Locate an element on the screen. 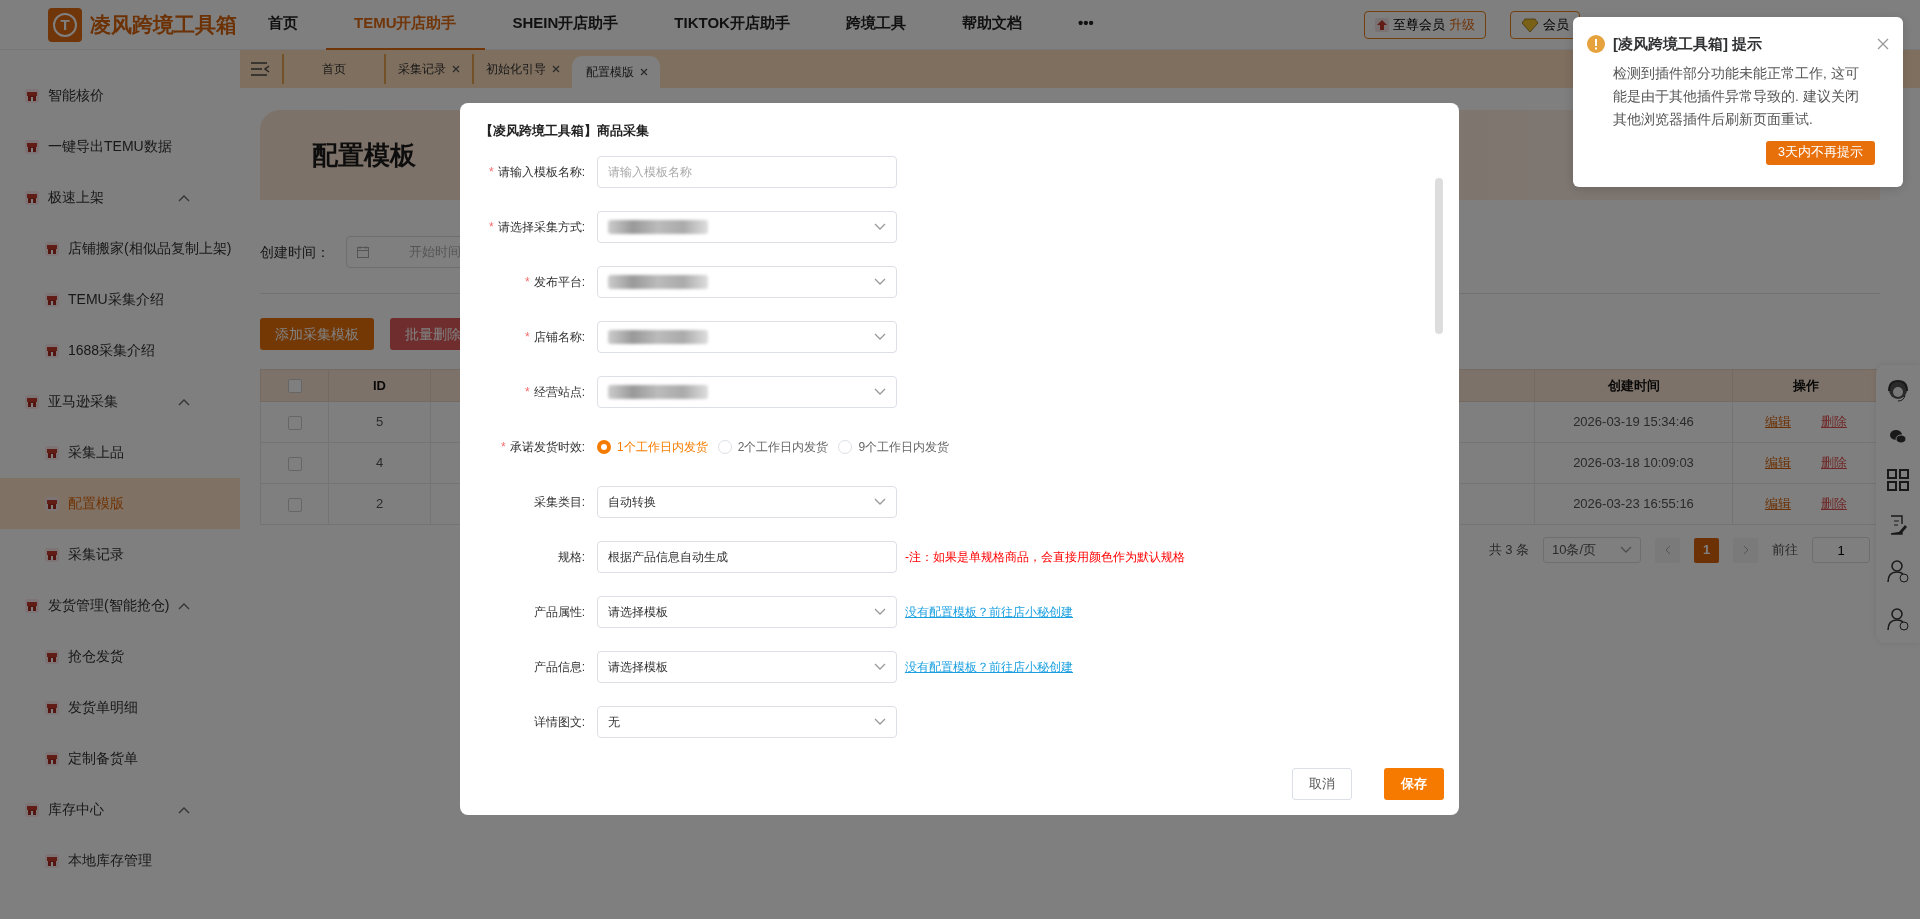 The image size is (1920, 919). select-field: 无 is located at coordinates (747, 722).